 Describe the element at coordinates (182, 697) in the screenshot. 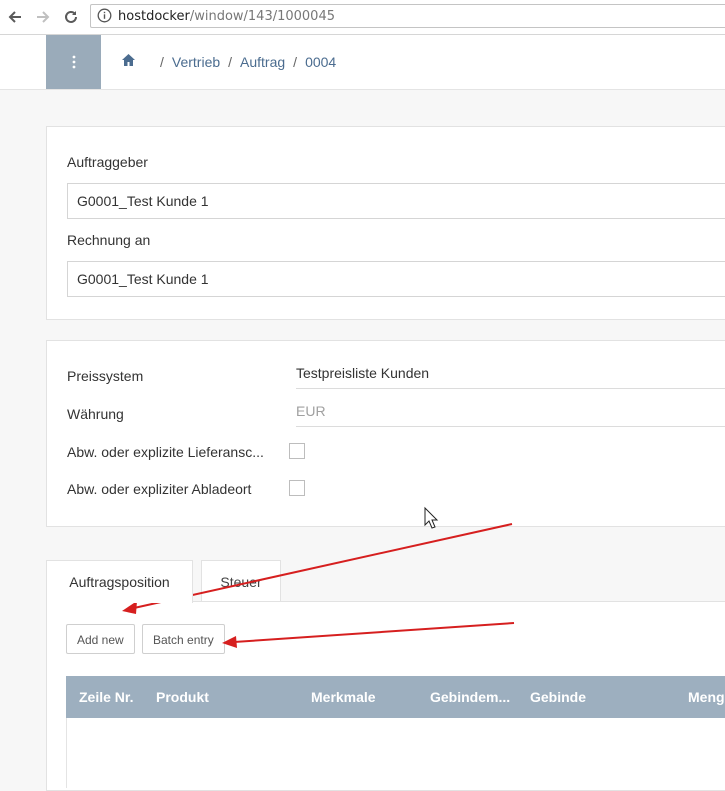

I see `column-produkt: Produkt` at that location.